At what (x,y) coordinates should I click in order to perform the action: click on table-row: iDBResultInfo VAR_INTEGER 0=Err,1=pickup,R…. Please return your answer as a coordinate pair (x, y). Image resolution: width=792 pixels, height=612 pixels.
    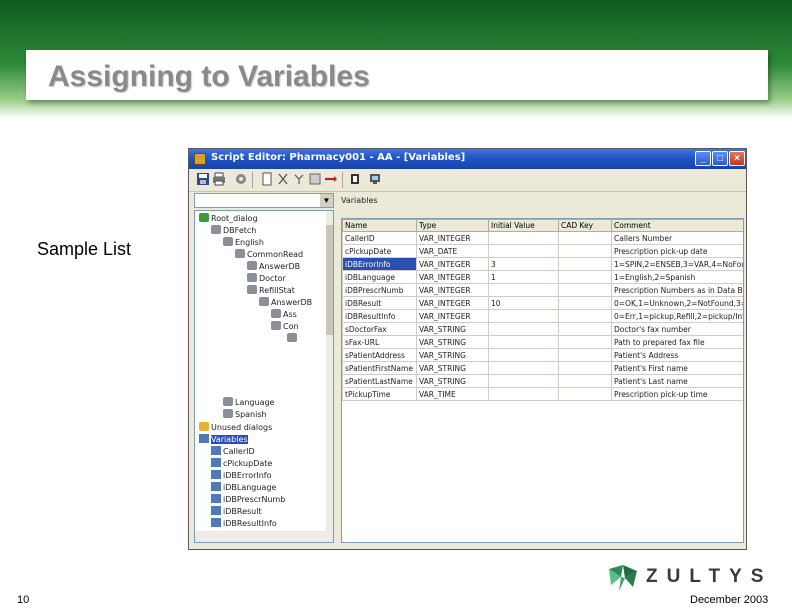
    Looking at the image, I should click on (542, 316).